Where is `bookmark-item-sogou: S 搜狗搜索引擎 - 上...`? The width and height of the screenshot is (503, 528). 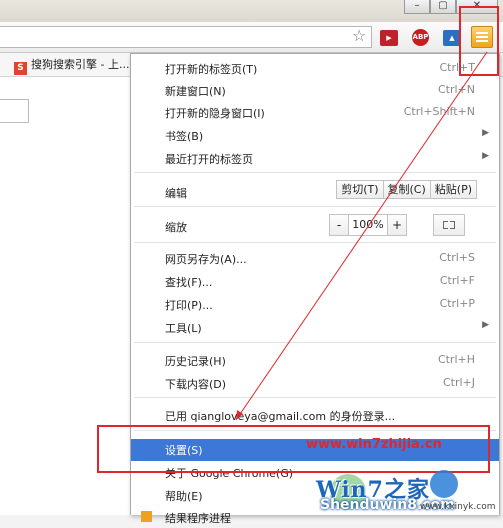
bookmark-item-sogou: S 搜狗搜索引擎 - 上... is located at coordinates (72, 66).